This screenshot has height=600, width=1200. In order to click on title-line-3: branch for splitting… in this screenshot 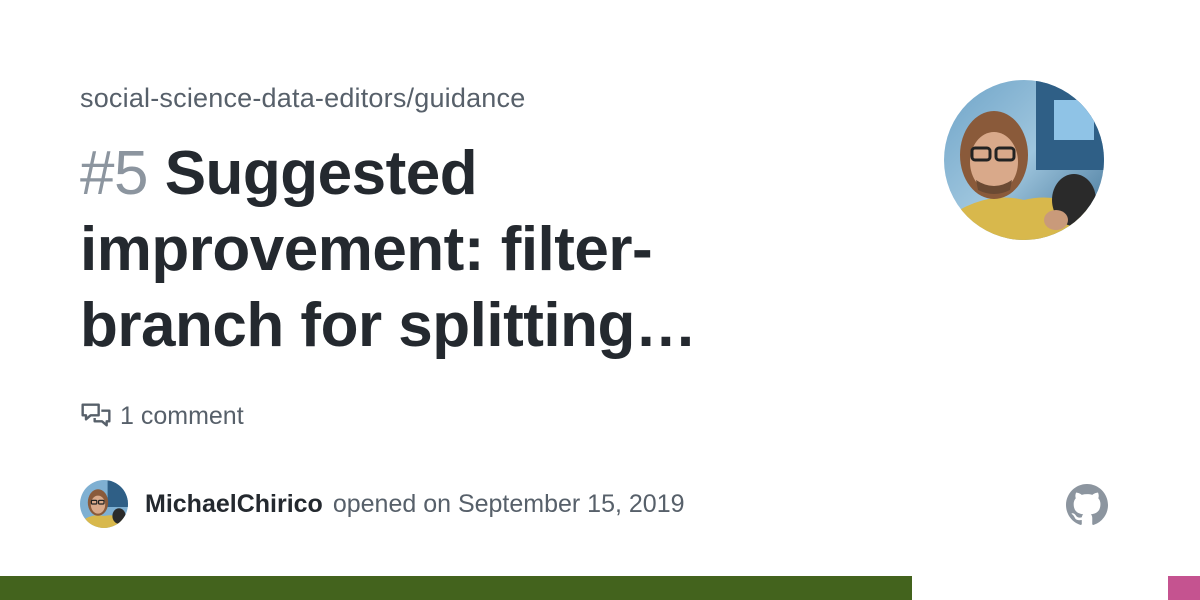, I will do `click(388, 325)`.